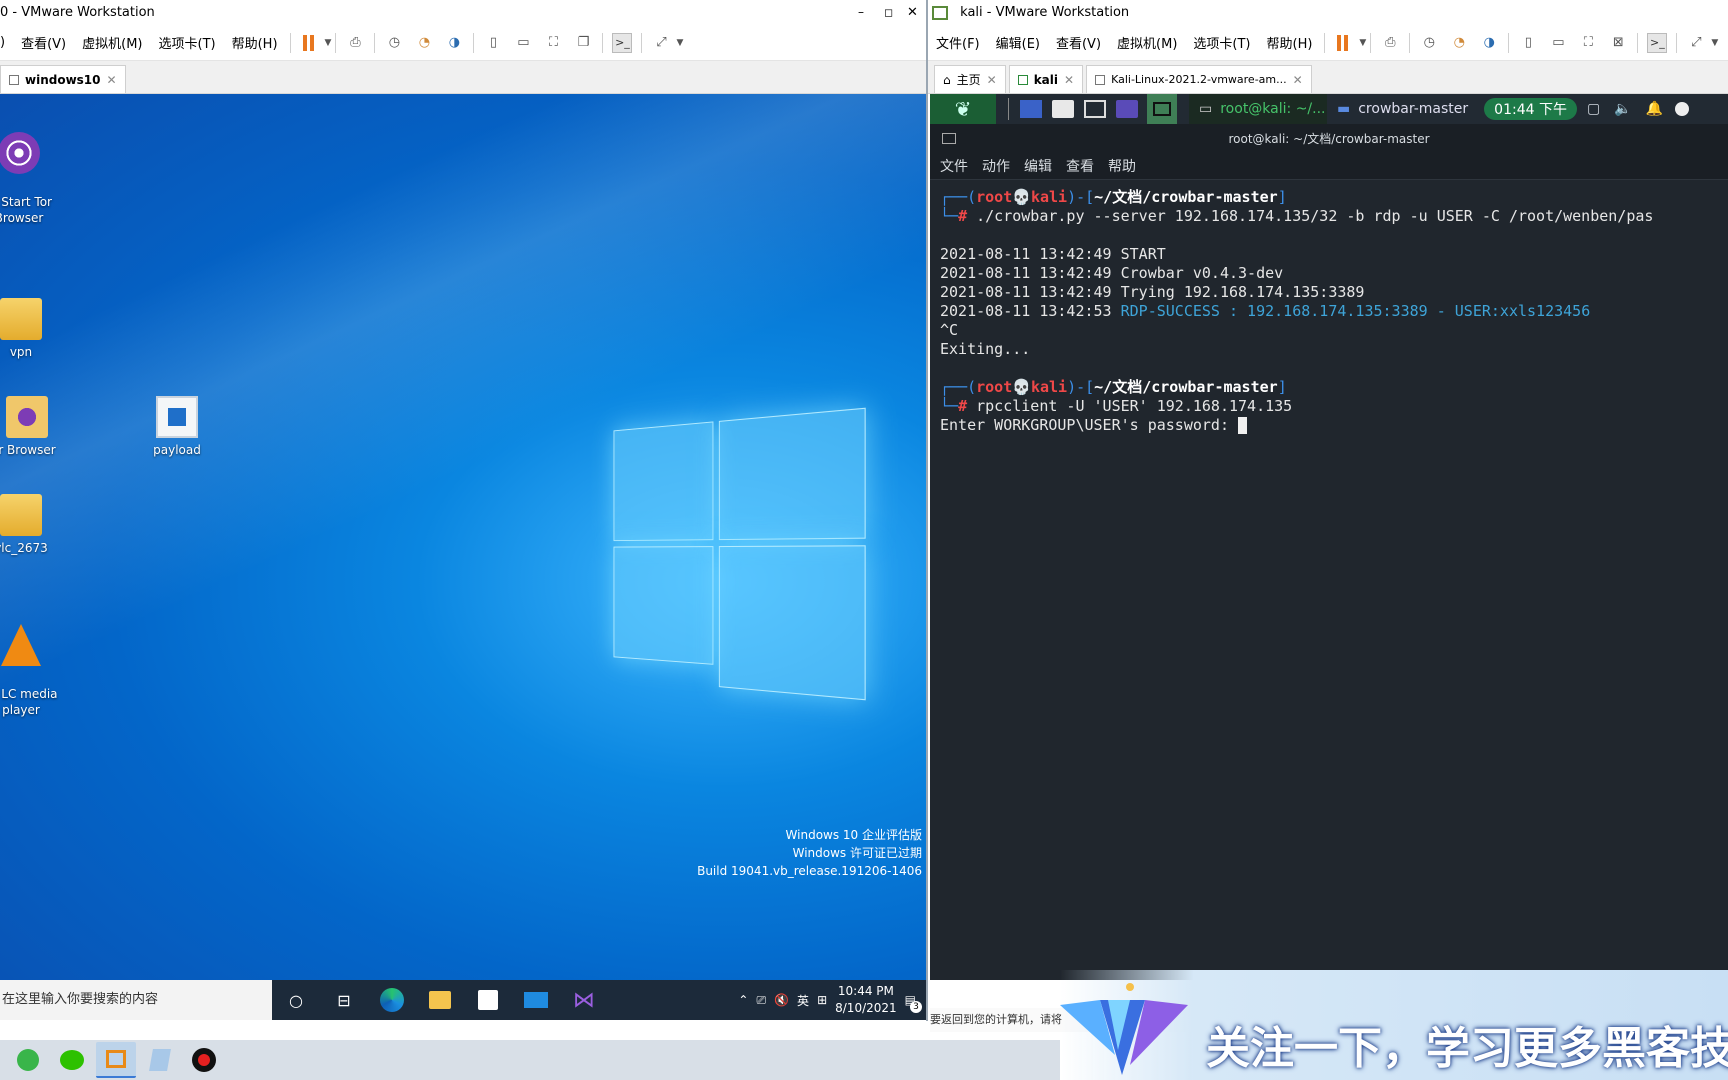 This screenshot has height=1080, width=1728. I want to click on menu-edit: 编辑(E), so click(1018, 42).